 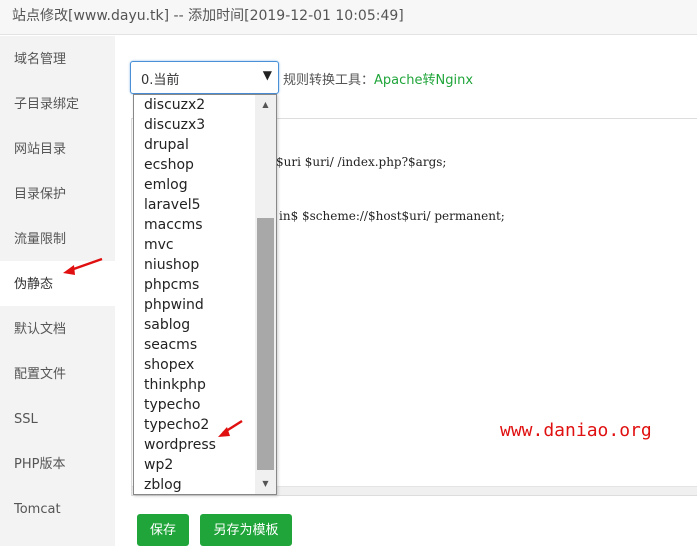 I want to click on scroll-down-arrow-icon: ▼, so click(x=265, y=484).